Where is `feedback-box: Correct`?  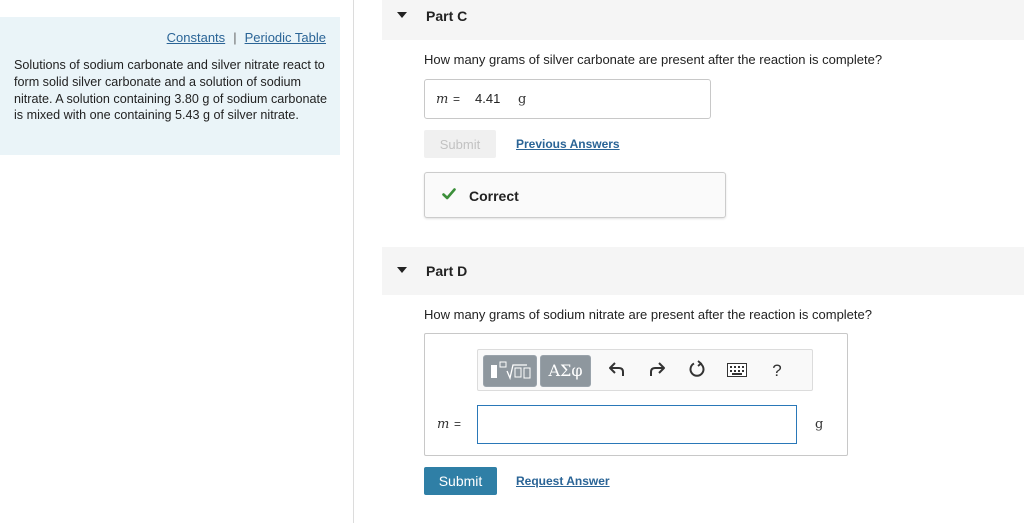
feedback-box: Correct is located at coordinates (575, 195).